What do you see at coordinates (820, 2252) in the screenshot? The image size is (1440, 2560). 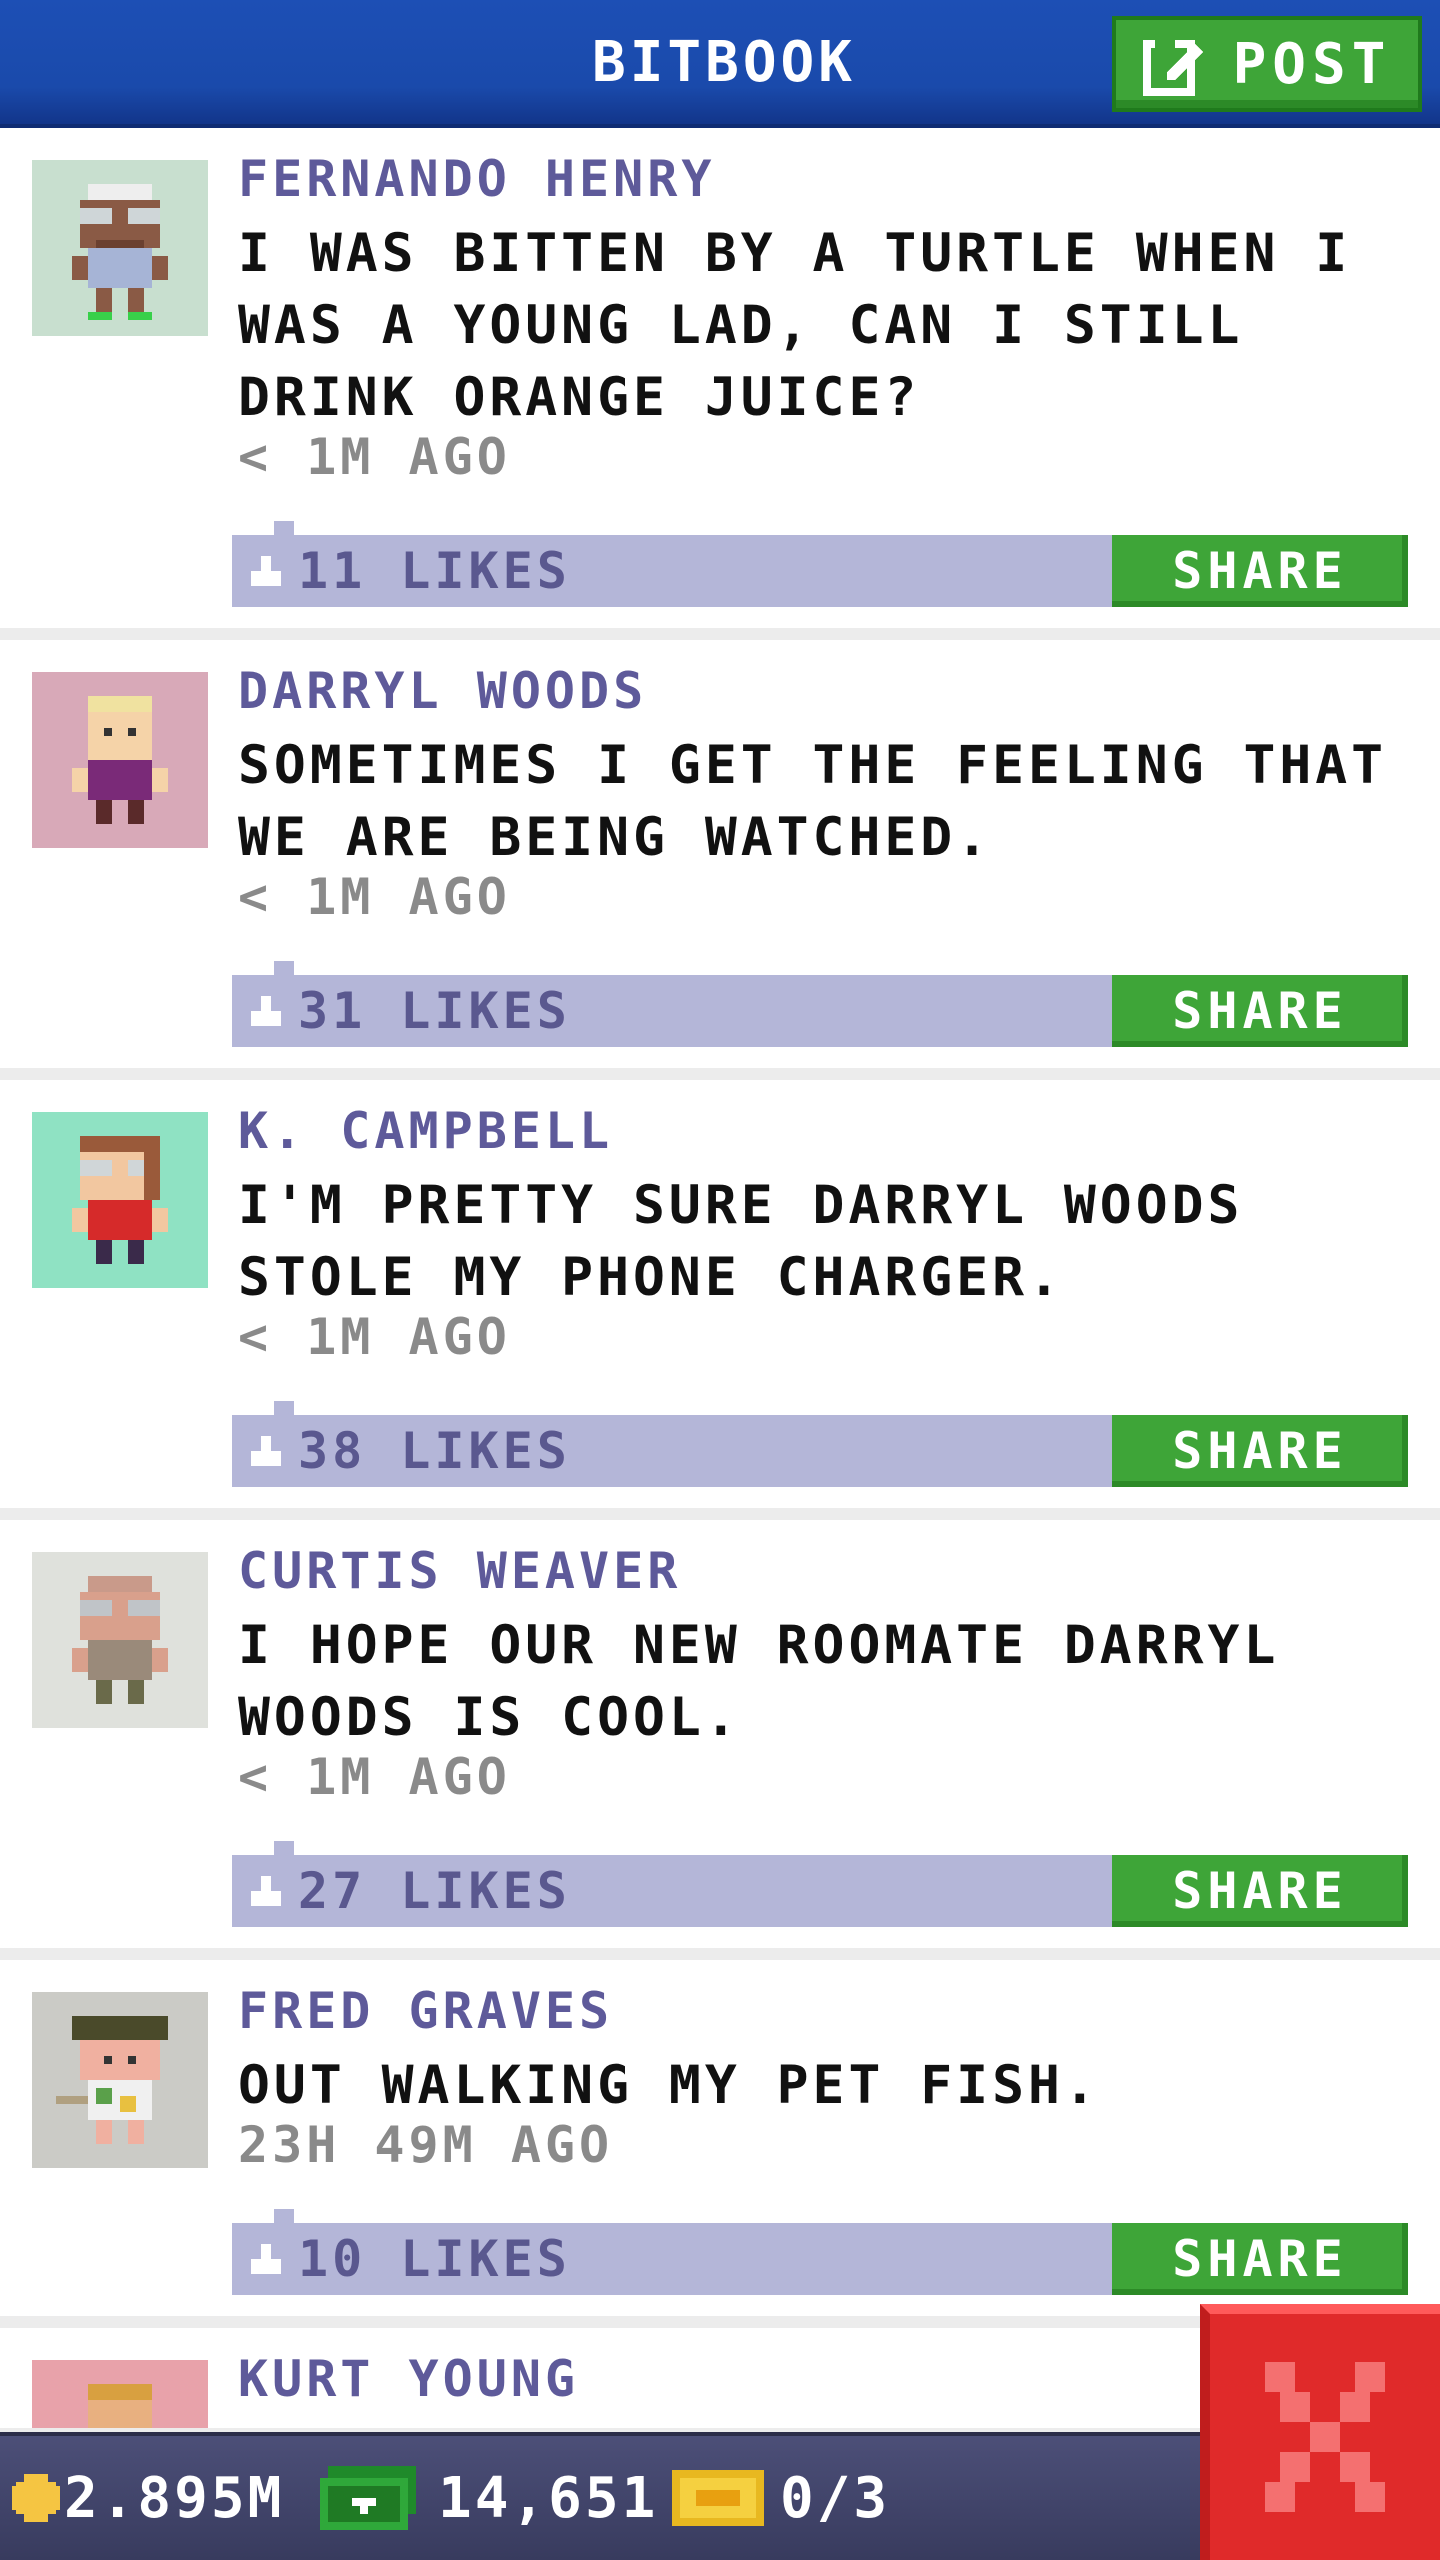 I see `like-bar: 10 LIKES SHARE` at bounding box center [820, 2252].